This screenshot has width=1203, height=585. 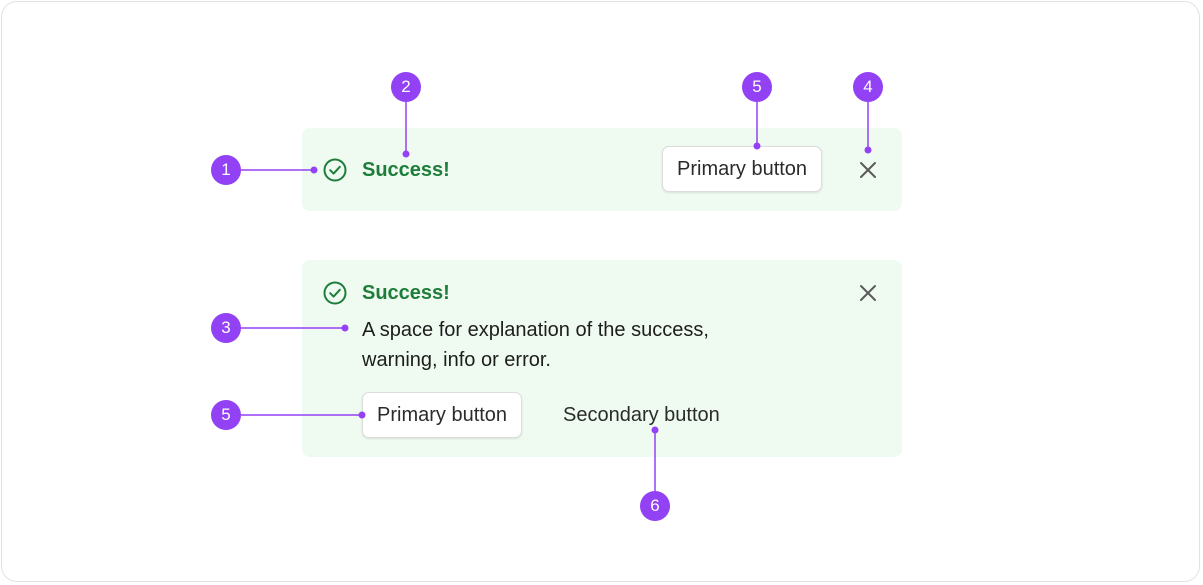 What do you see at coordinates (226, 170) in the screenshot?
I see `callout-badge-1: 1` at bounding box center [226, 170].